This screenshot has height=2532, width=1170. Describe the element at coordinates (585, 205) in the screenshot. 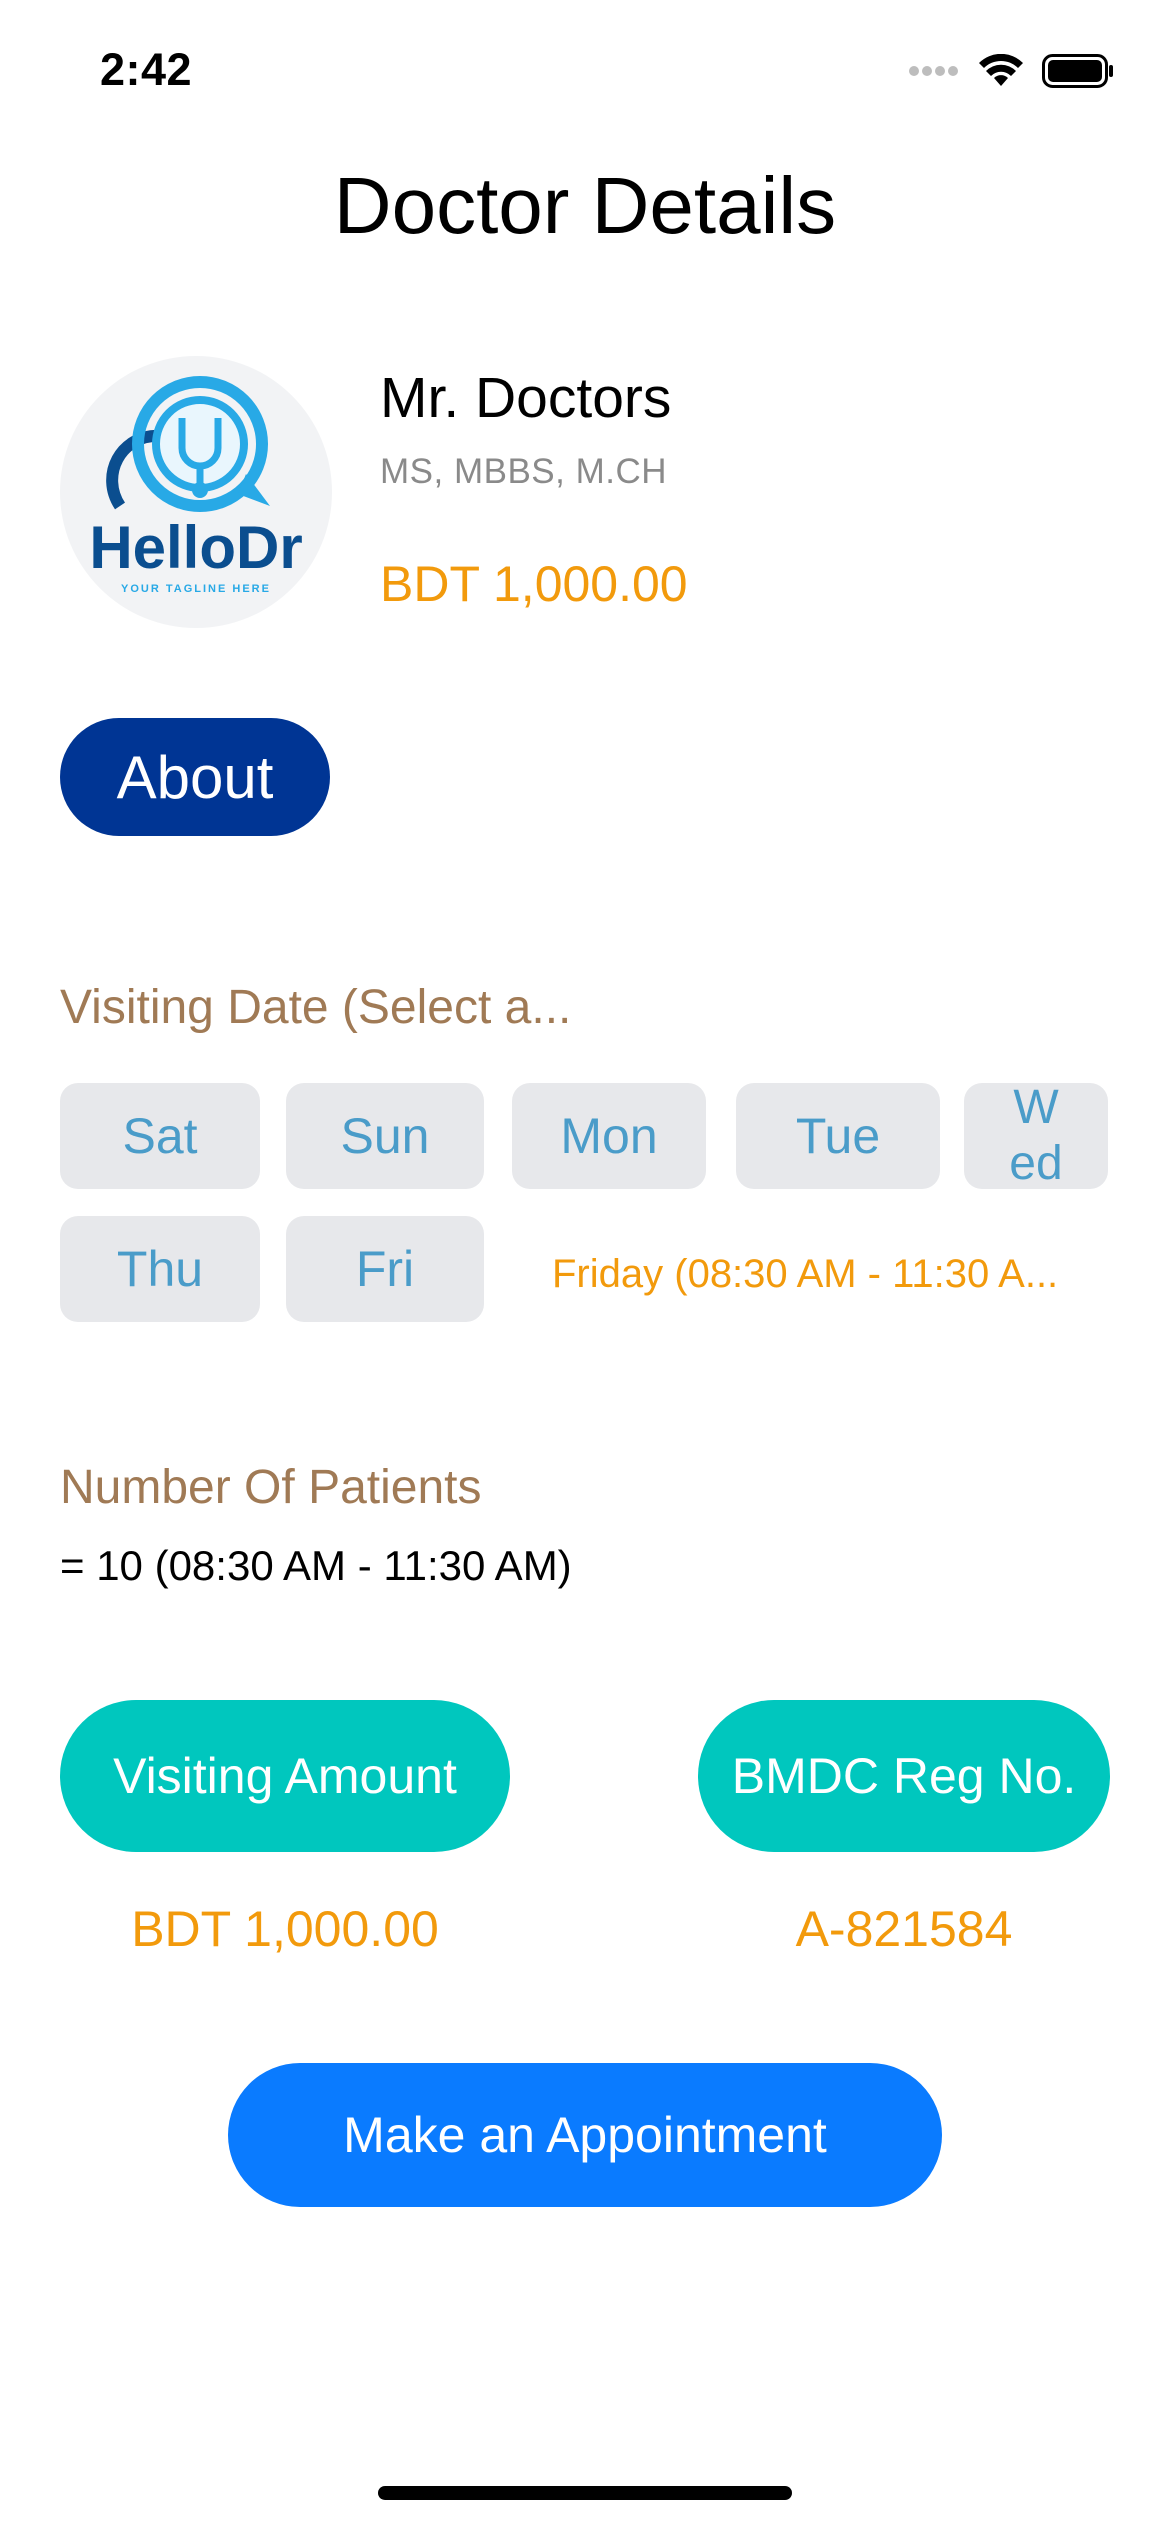

I see `page-title: Doctor Details` at that location.